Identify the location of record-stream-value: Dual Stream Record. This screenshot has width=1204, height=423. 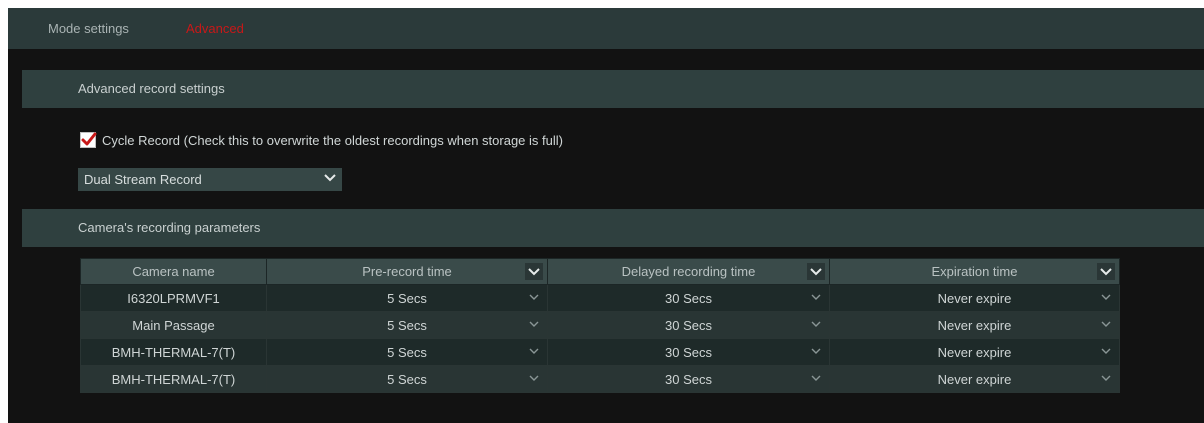
(143, 179).